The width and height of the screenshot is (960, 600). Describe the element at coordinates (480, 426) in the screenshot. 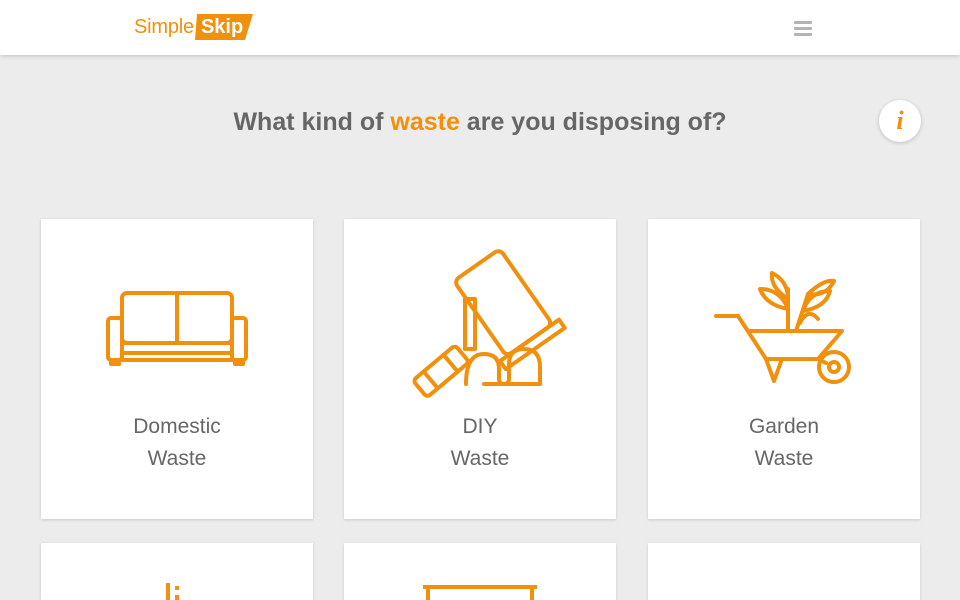

I see `card-label-line1: DIY` at that location.